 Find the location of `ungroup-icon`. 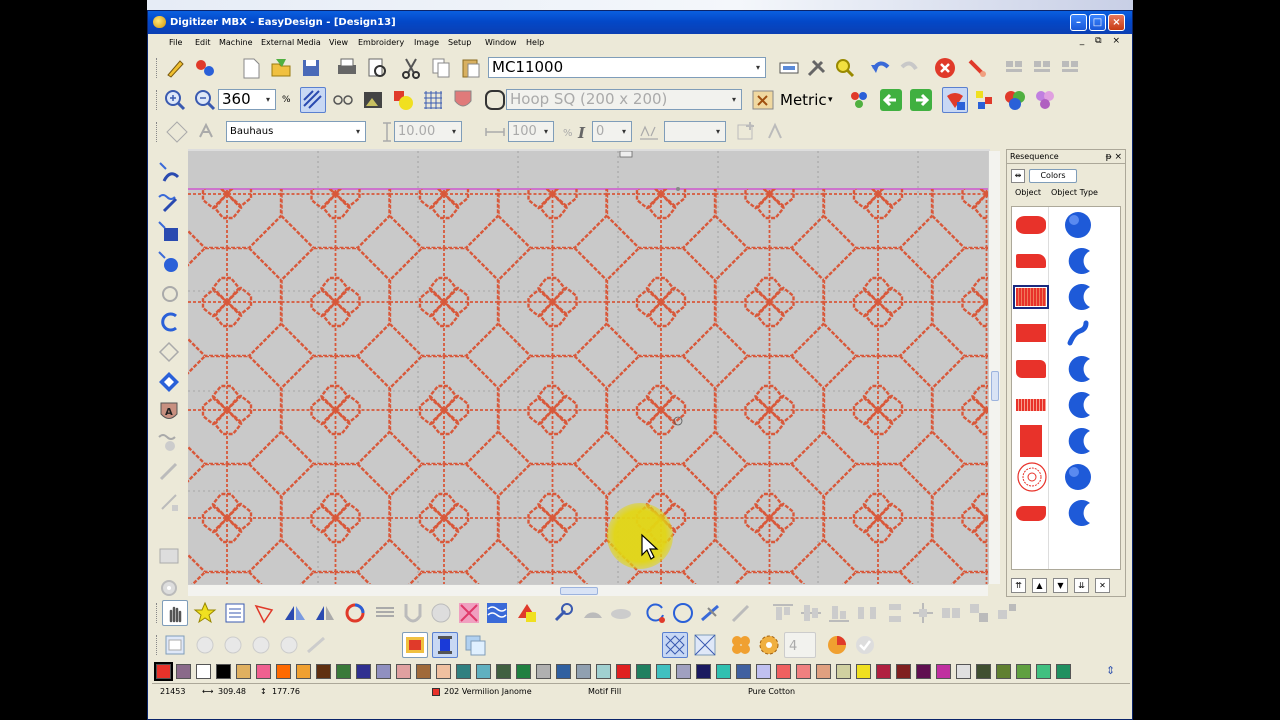

ungroup-icon is located at coordinates (1007, 613).